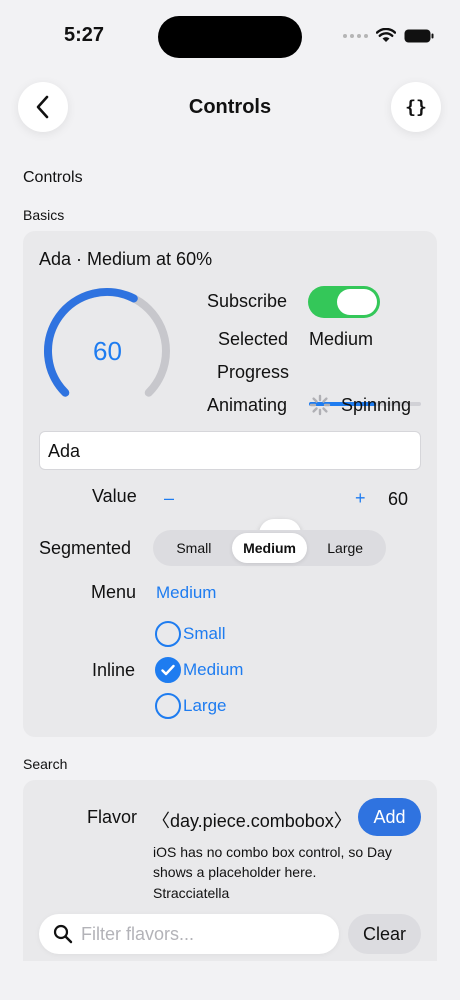  Describe the element at coordinates (45, 764) in the screenshot. I see `search-section-label: Search` at that location.